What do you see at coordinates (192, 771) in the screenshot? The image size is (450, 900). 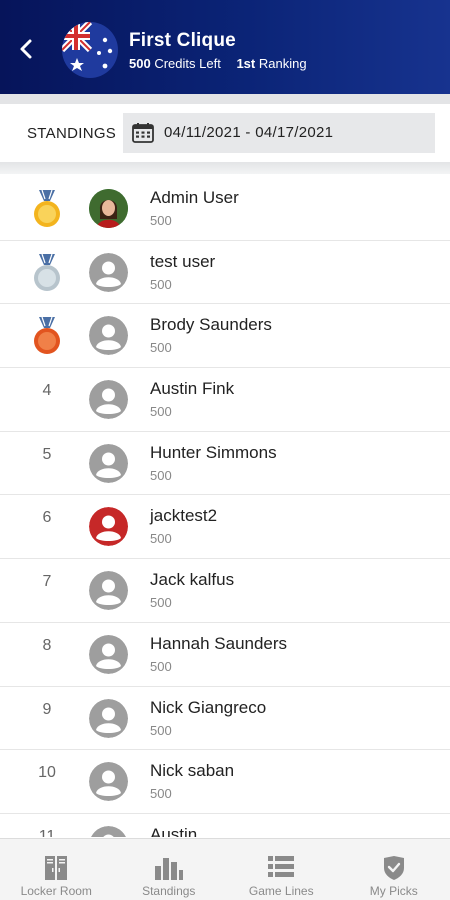 I see `user-name: Nick saban` at bounding box center [192, 771].